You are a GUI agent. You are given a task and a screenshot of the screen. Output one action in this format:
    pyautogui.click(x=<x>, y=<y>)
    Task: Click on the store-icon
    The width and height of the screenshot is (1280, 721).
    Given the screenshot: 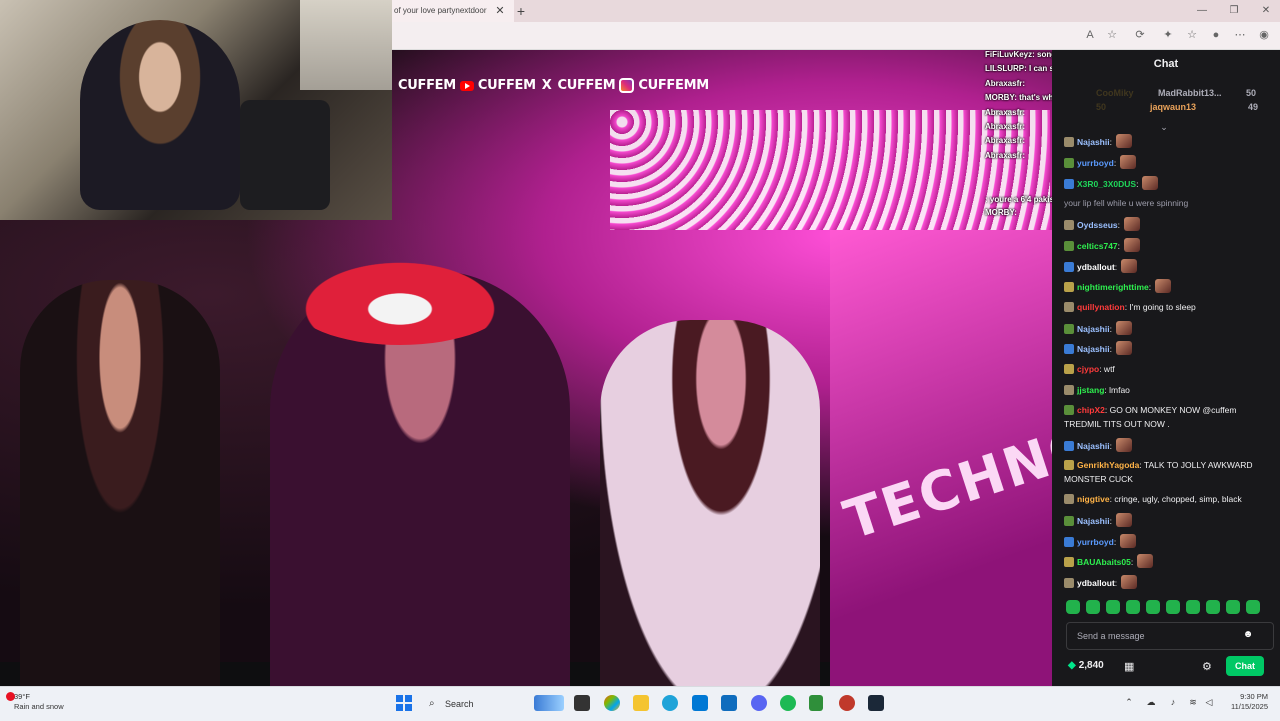 What is the action you would take?
    pyautogui.click(x=700, y=703)
    